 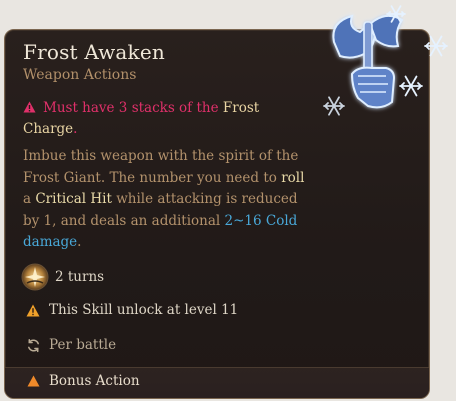 What do you see at coordinates (94, 381) in the screenshot?
I see `action-type-text: Bonus Action` at bounding box center [94, 381].